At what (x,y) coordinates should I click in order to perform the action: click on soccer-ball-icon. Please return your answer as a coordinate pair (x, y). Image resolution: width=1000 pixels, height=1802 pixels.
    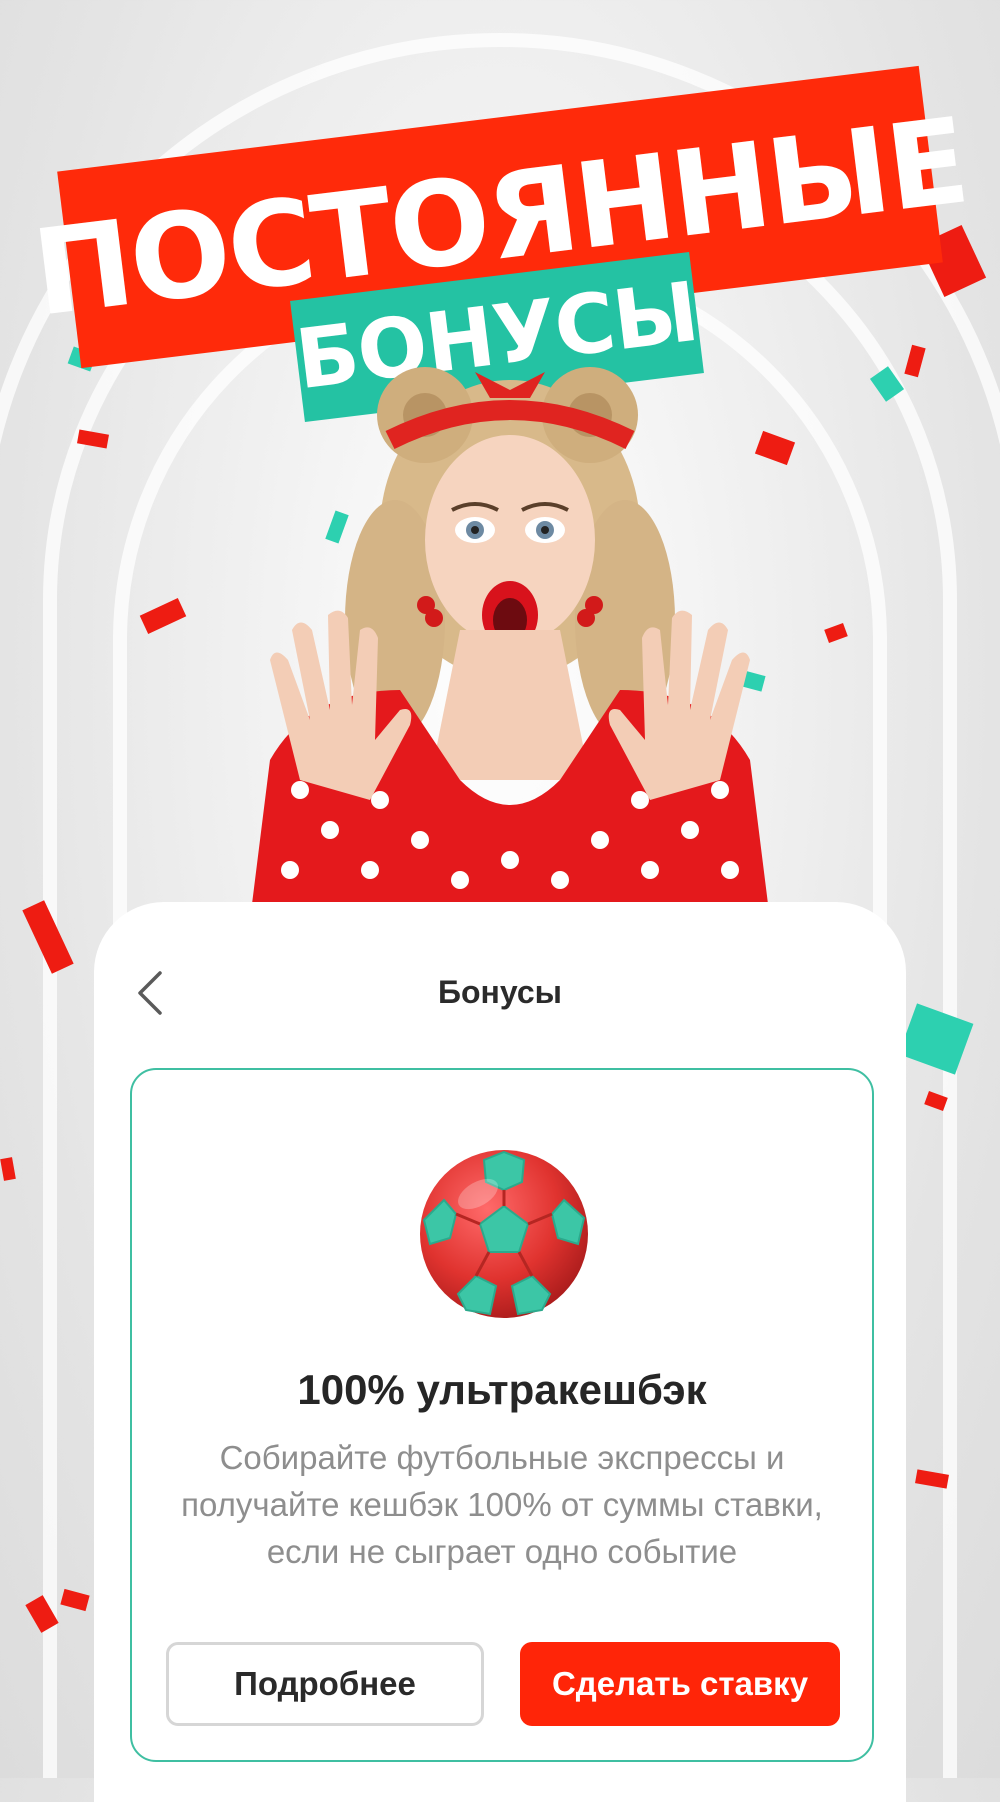
    Looking at the image, I should click on (504, 1234).